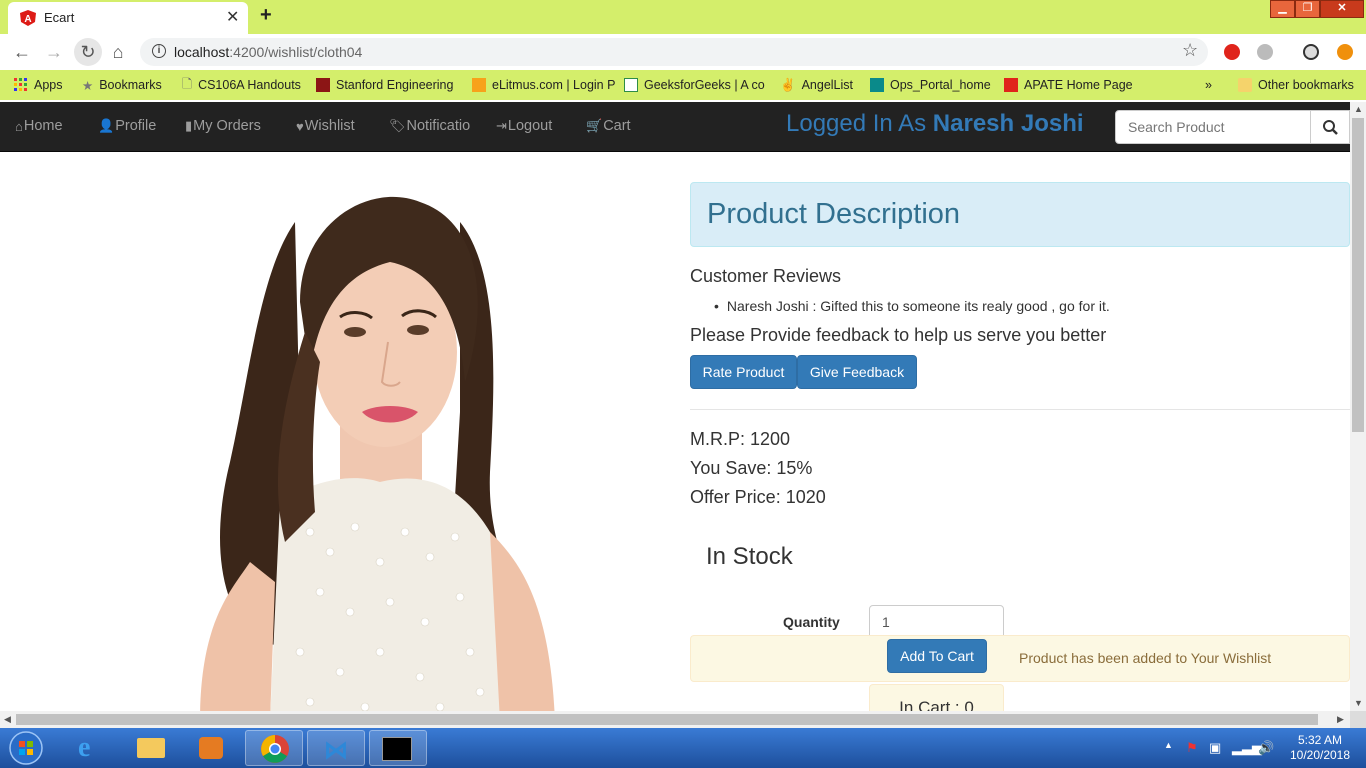  I want to click on nav-label: Profile, so click(136, 126).